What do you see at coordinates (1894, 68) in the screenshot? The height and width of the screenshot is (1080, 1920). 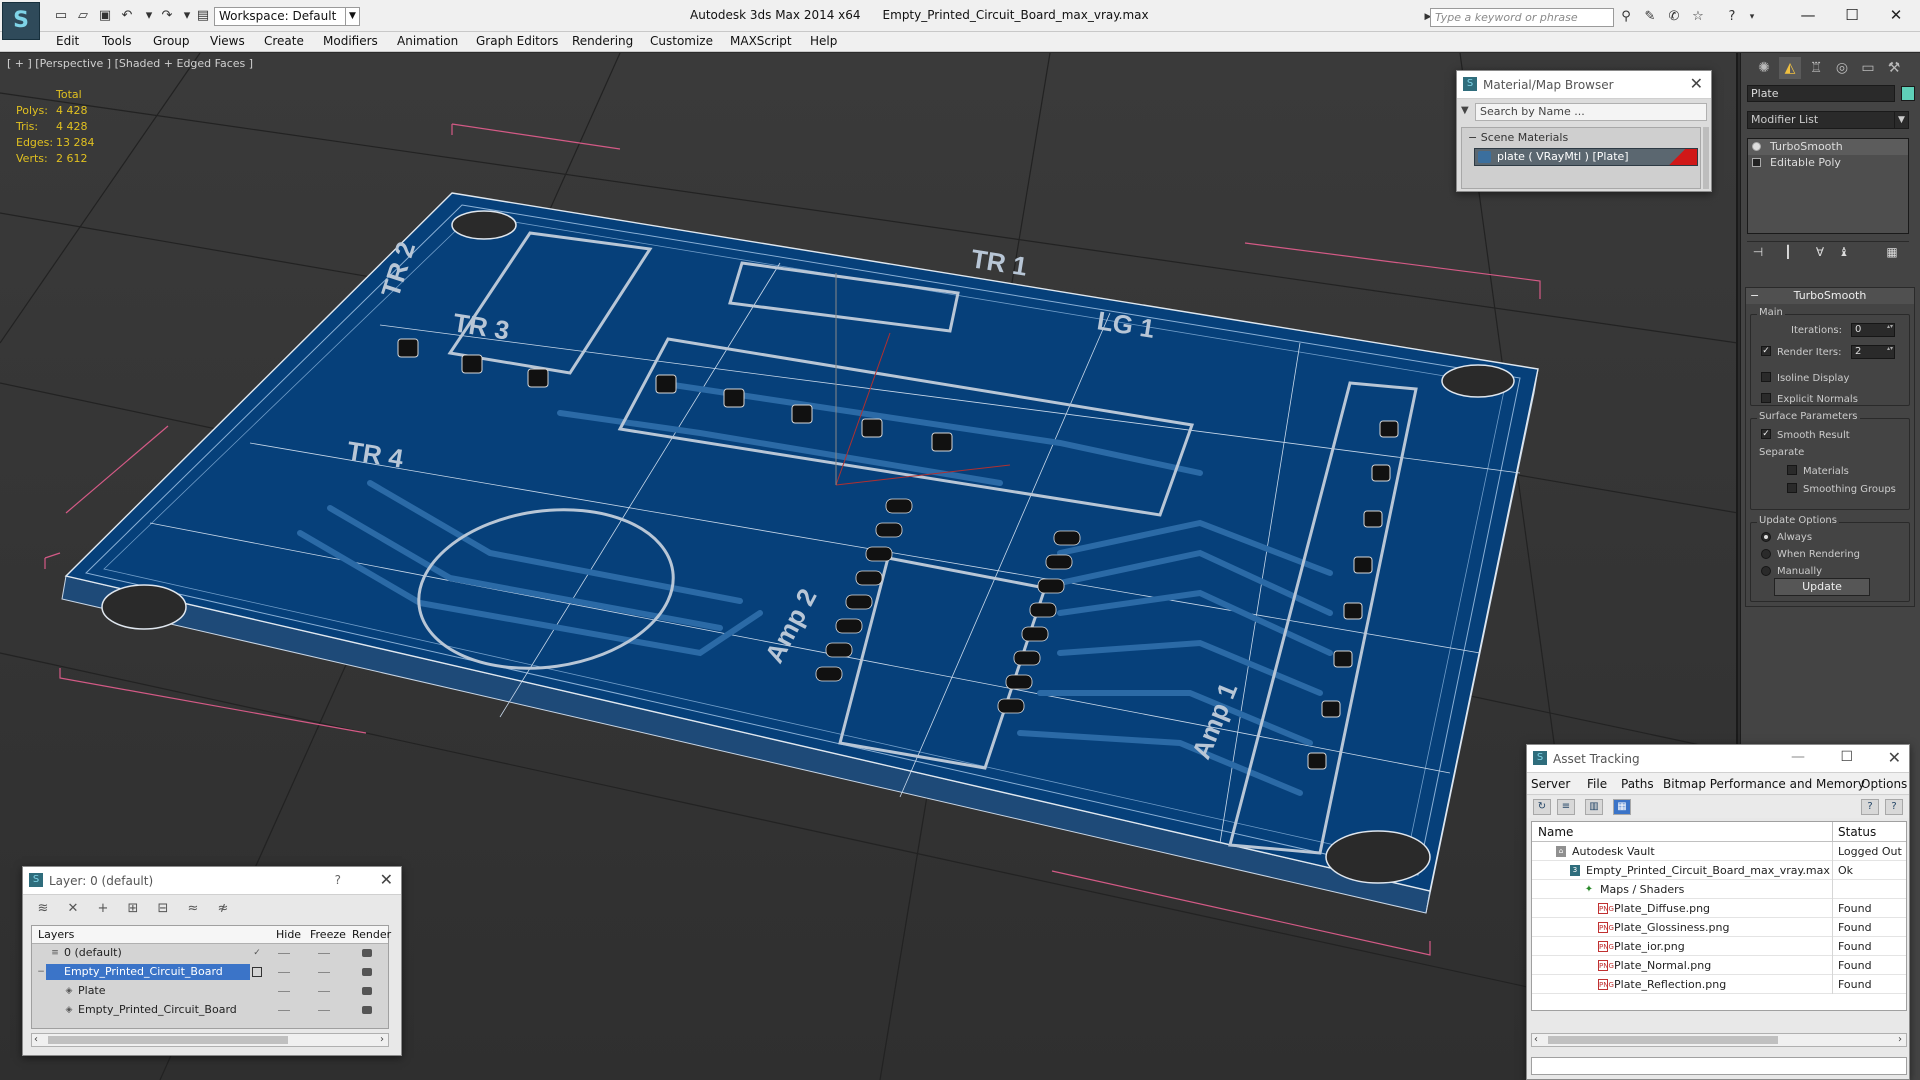 I see `utilities-tab-icon: ⚒` at bounding box center [1894, 68].